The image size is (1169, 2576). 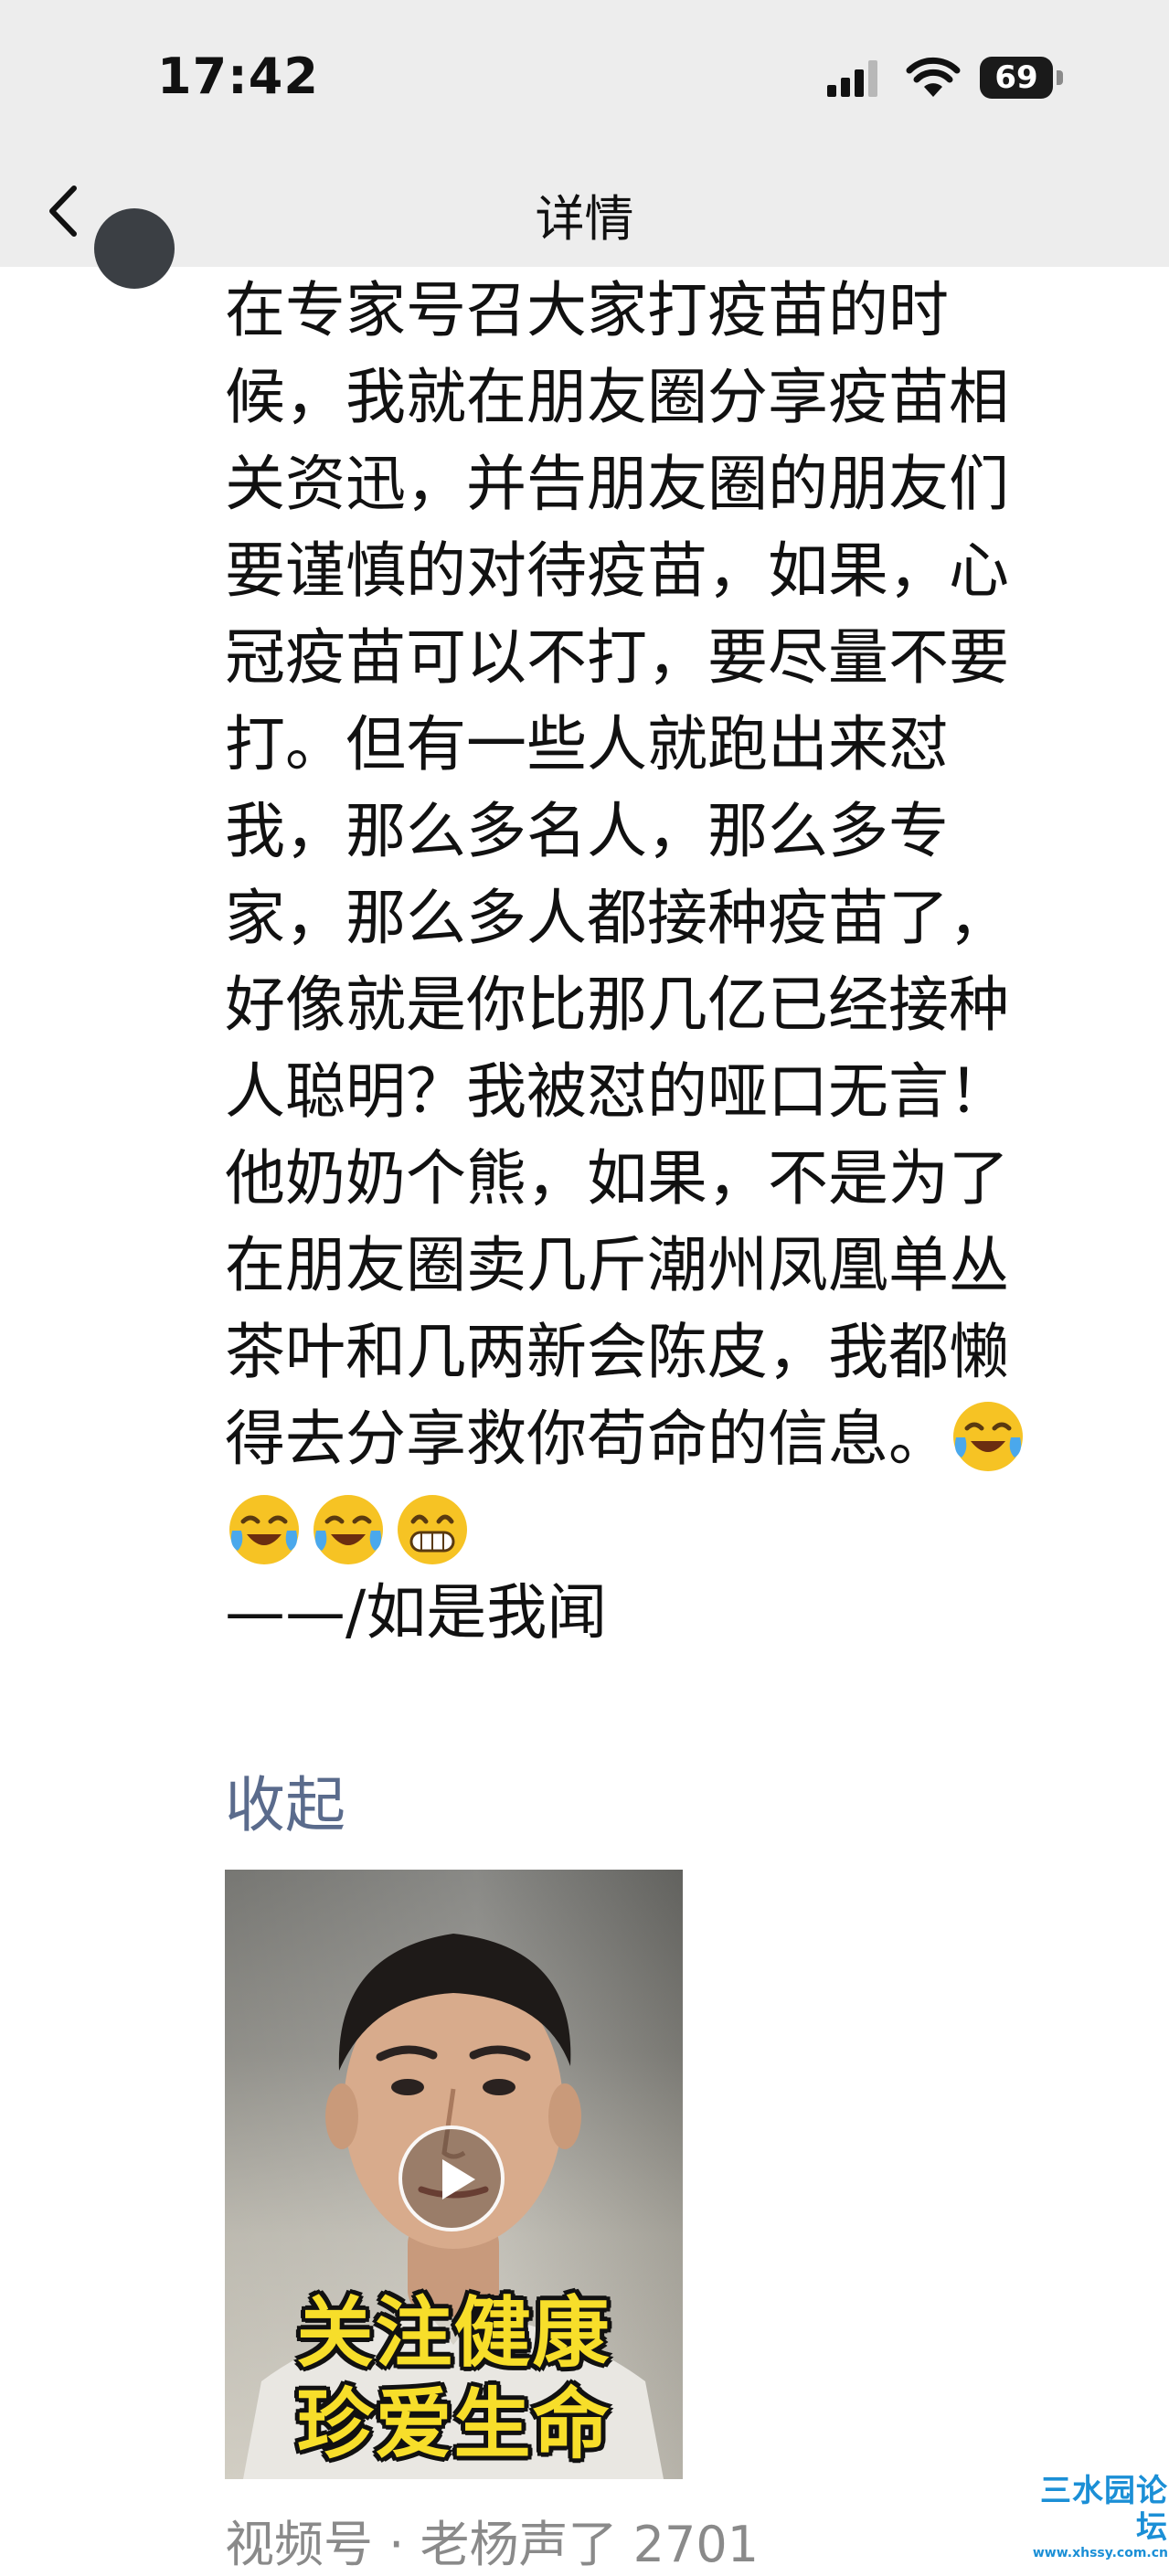 I want to click on status-bar: 17:42 69, so click(x=584, y=77).